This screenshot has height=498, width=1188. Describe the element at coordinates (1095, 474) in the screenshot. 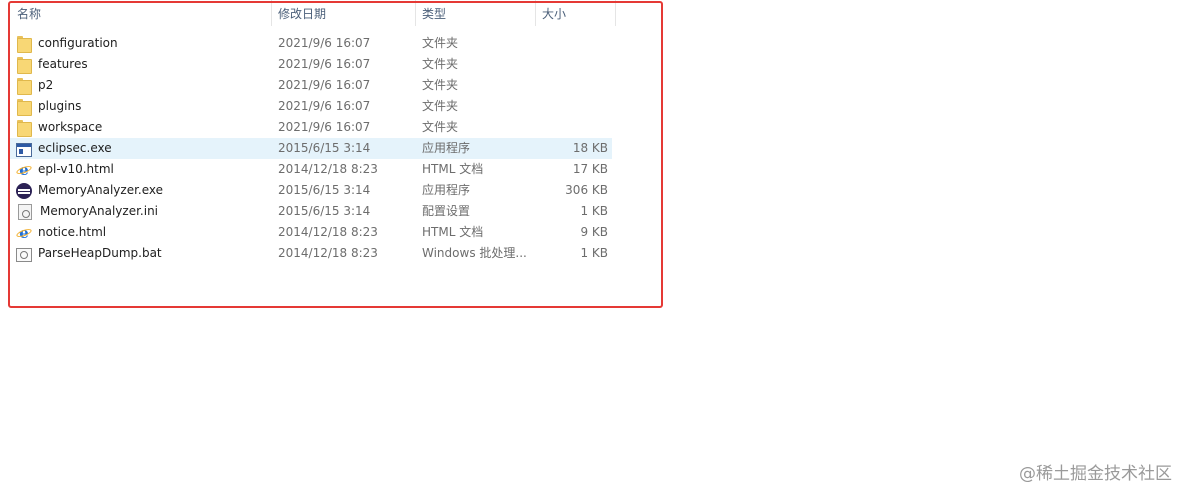

I see `watermark: @稀土掘金技术社区` at that location.